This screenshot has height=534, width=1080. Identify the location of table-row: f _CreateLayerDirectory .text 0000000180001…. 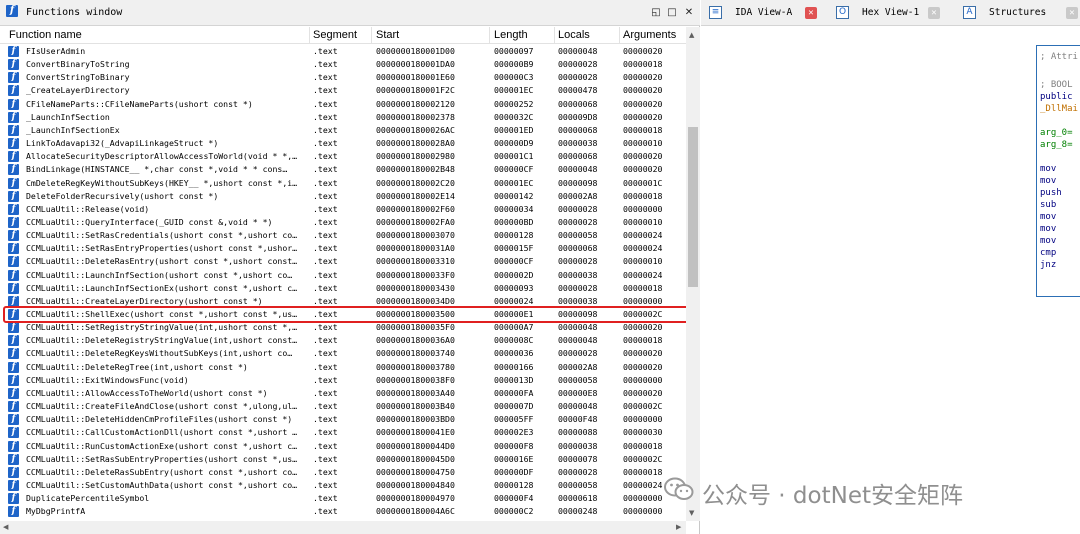
(343, 90).